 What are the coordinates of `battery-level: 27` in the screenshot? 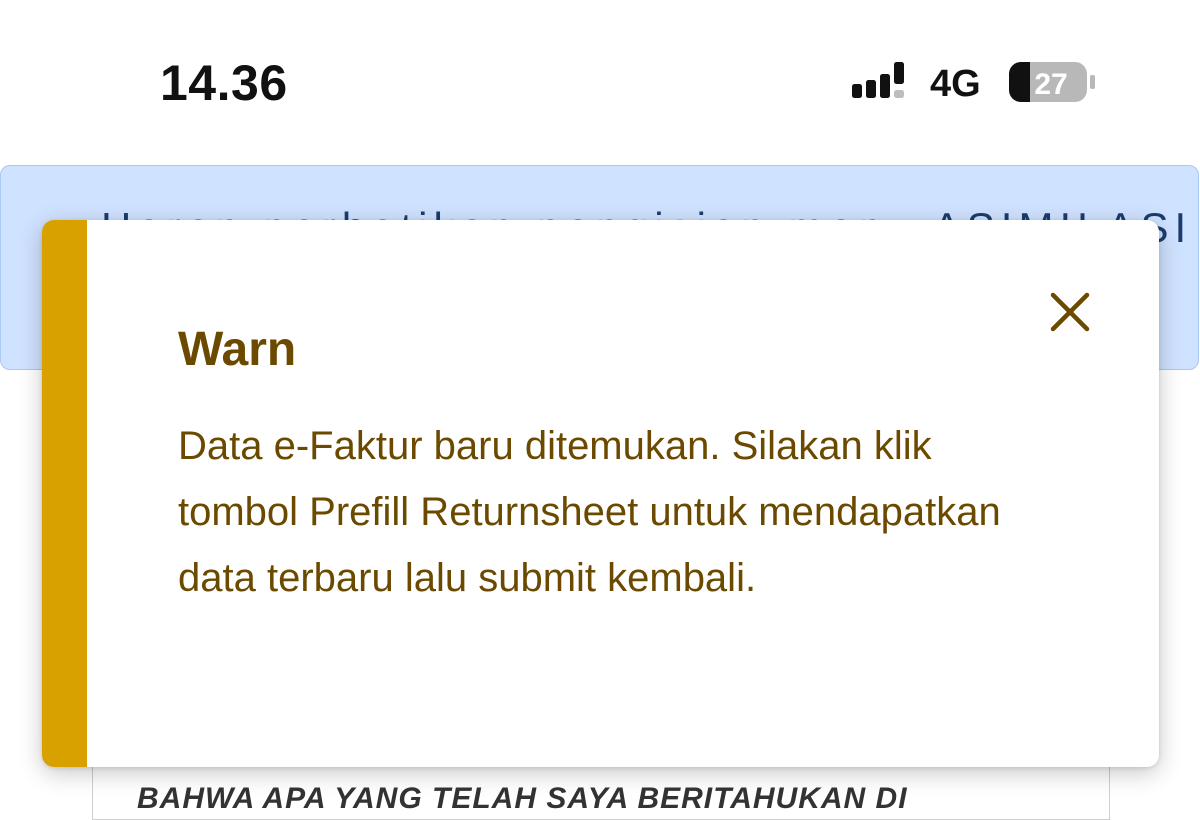 It's located at (1050, 84).